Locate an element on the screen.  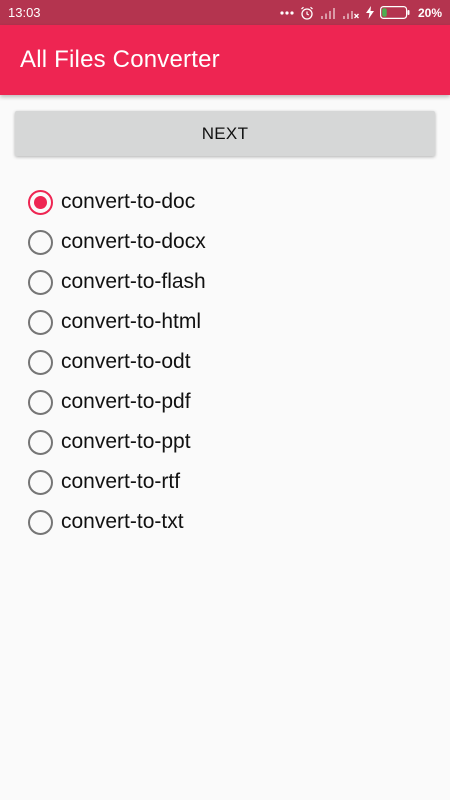
more-icon is located at coordinates (287, 13).